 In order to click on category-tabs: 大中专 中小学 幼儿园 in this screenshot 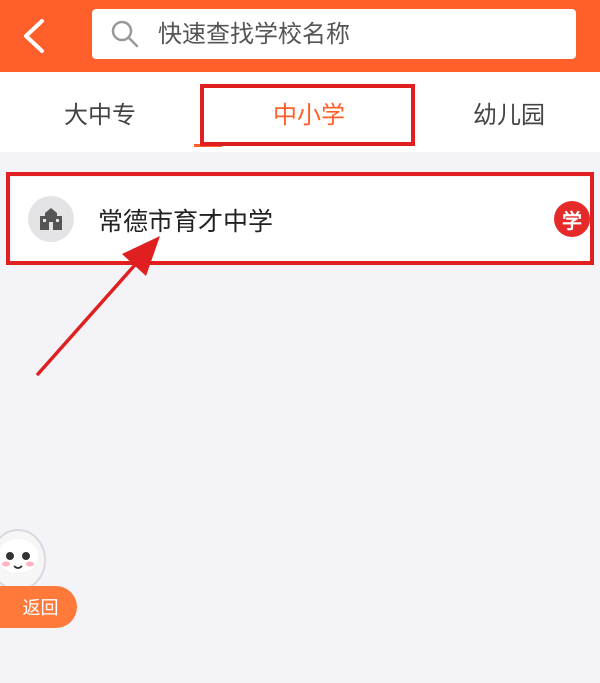, I will do `click(300, 112)`.